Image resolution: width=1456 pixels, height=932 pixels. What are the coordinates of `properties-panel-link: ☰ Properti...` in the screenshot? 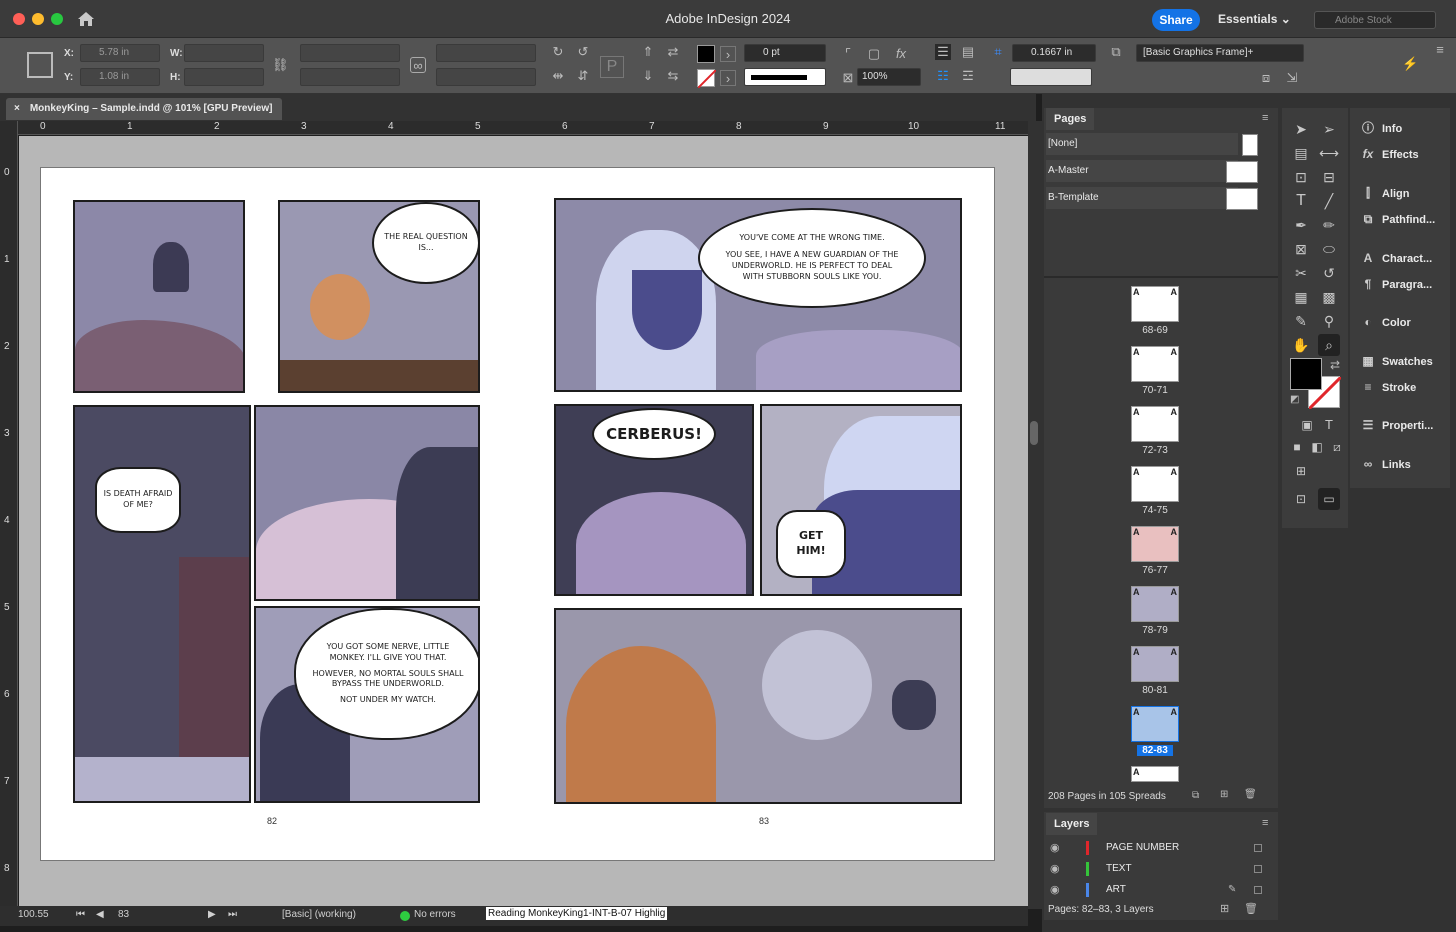 It's located at (1403, 425).